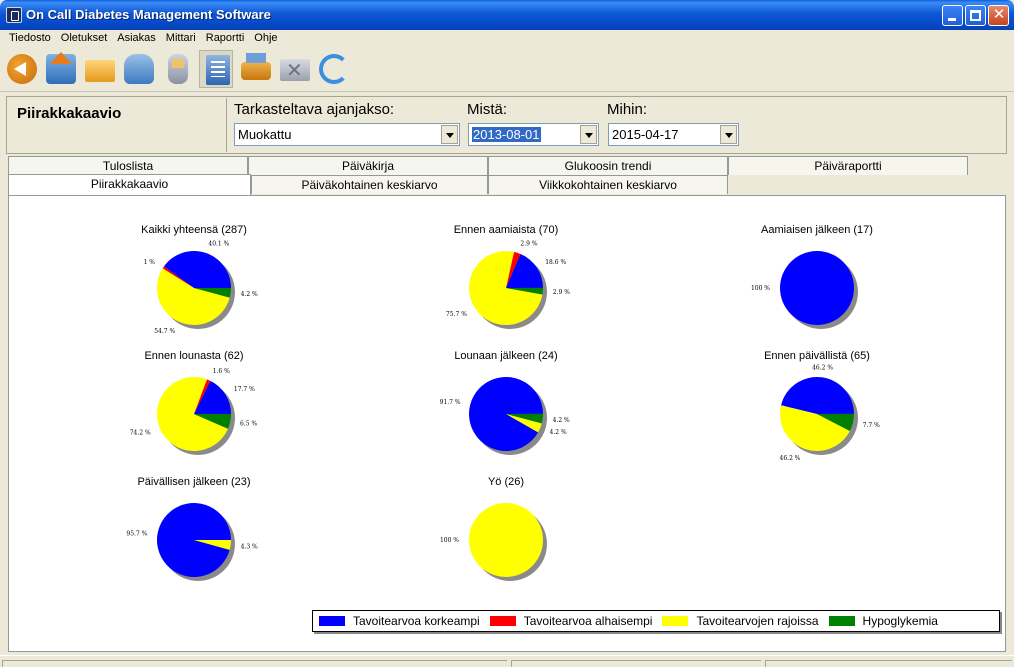 The image size is (1014, 667). I want to click on pie-chart: Ennen päivällistä (65) 46.2 % 46.2 % 7.7 %, so click(817, 410).